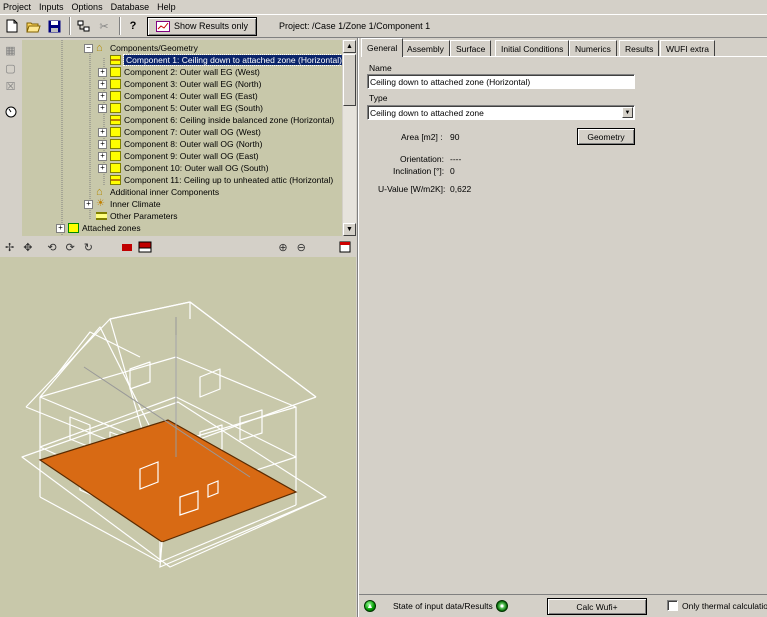 The width and height of the screenshot is (767, 617). What do you see at coordinates (126, 247) in the screenshot?
I see `red-block-icon` at bounding box center [126, 247].